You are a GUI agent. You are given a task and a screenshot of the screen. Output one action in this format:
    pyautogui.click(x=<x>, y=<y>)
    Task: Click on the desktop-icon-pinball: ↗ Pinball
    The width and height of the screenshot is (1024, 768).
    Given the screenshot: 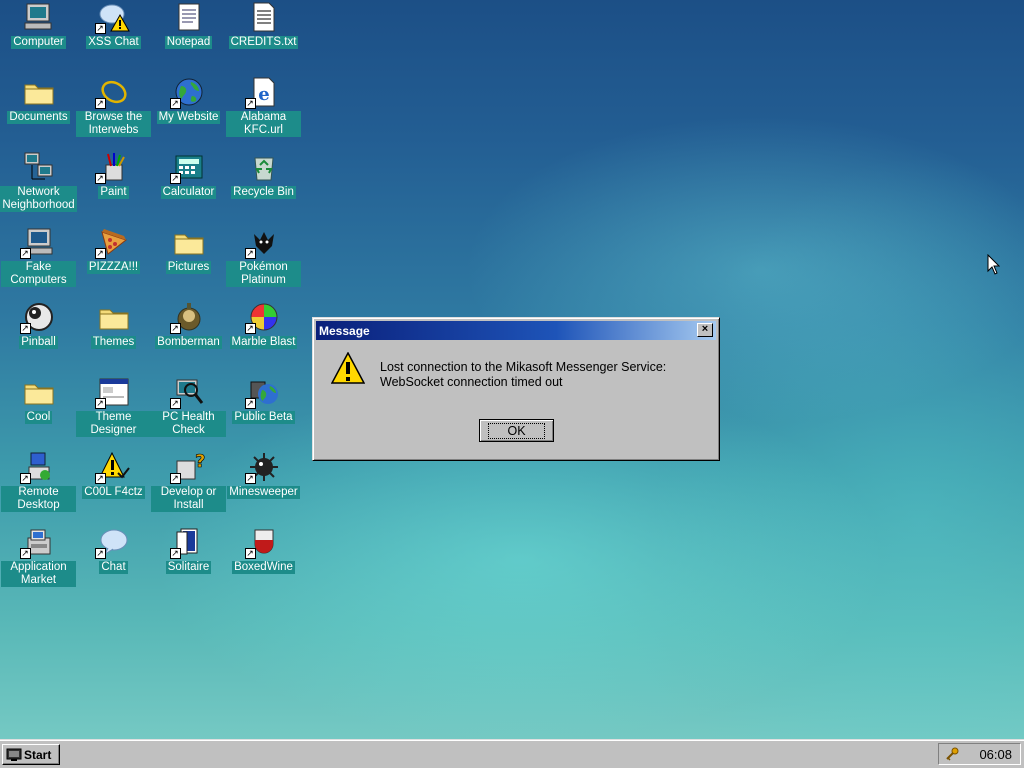 What is the action you would take?
    pyautogui.click(x=38, y=324)
    